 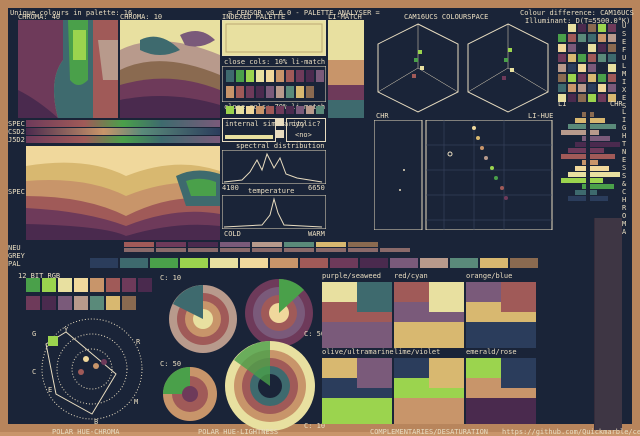 I want to click on lightness-chroma-bars, so click(x=590, y=159).